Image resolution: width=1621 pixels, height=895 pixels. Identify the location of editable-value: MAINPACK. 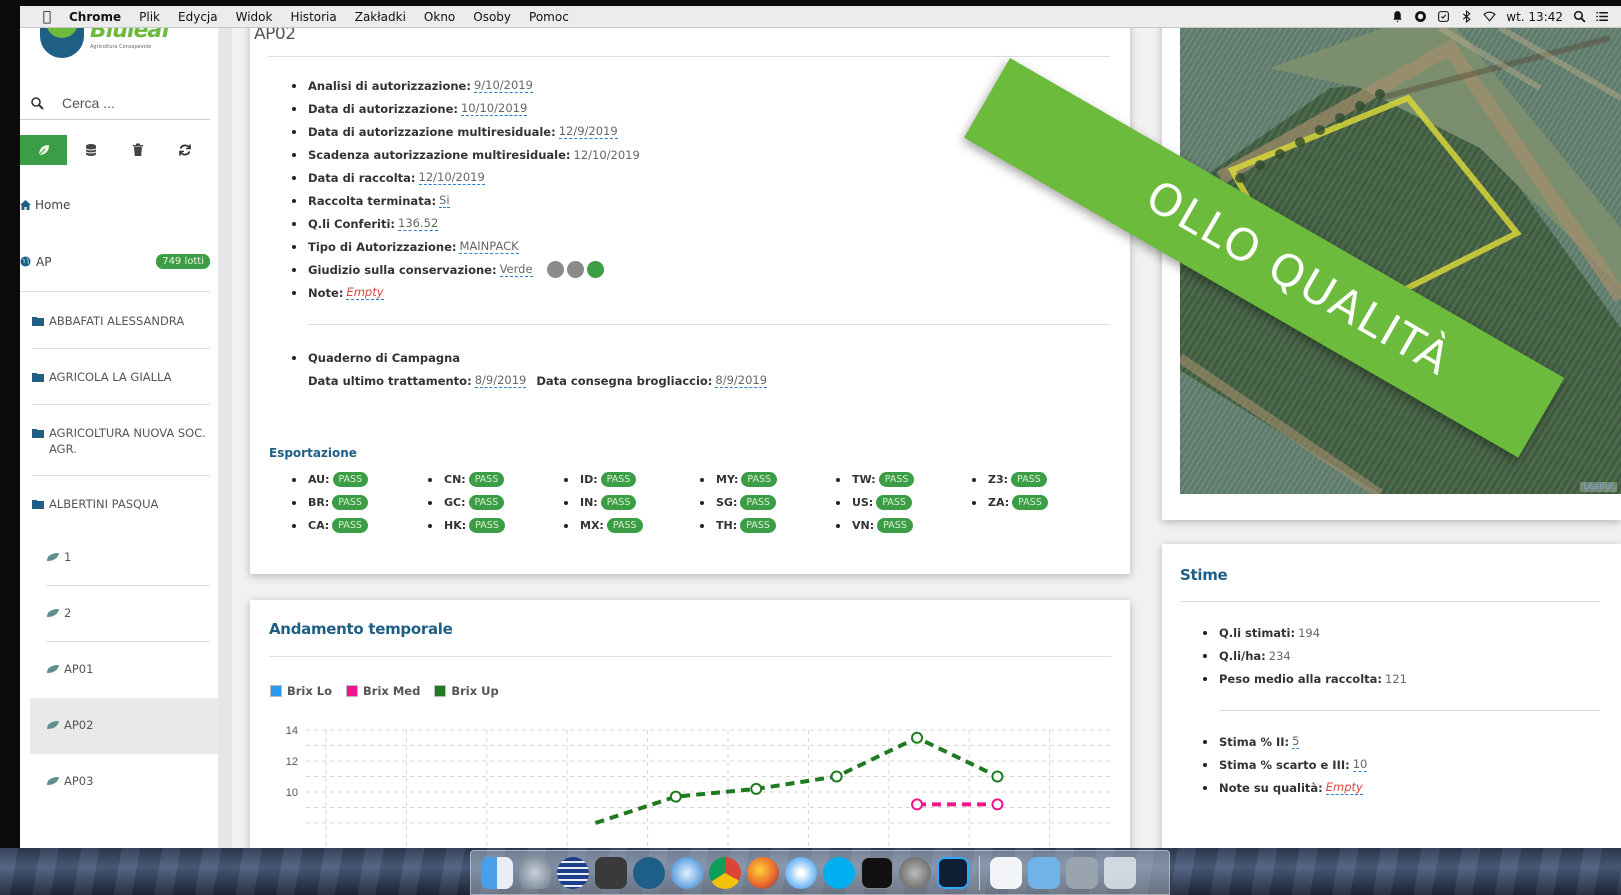
(489, 246).